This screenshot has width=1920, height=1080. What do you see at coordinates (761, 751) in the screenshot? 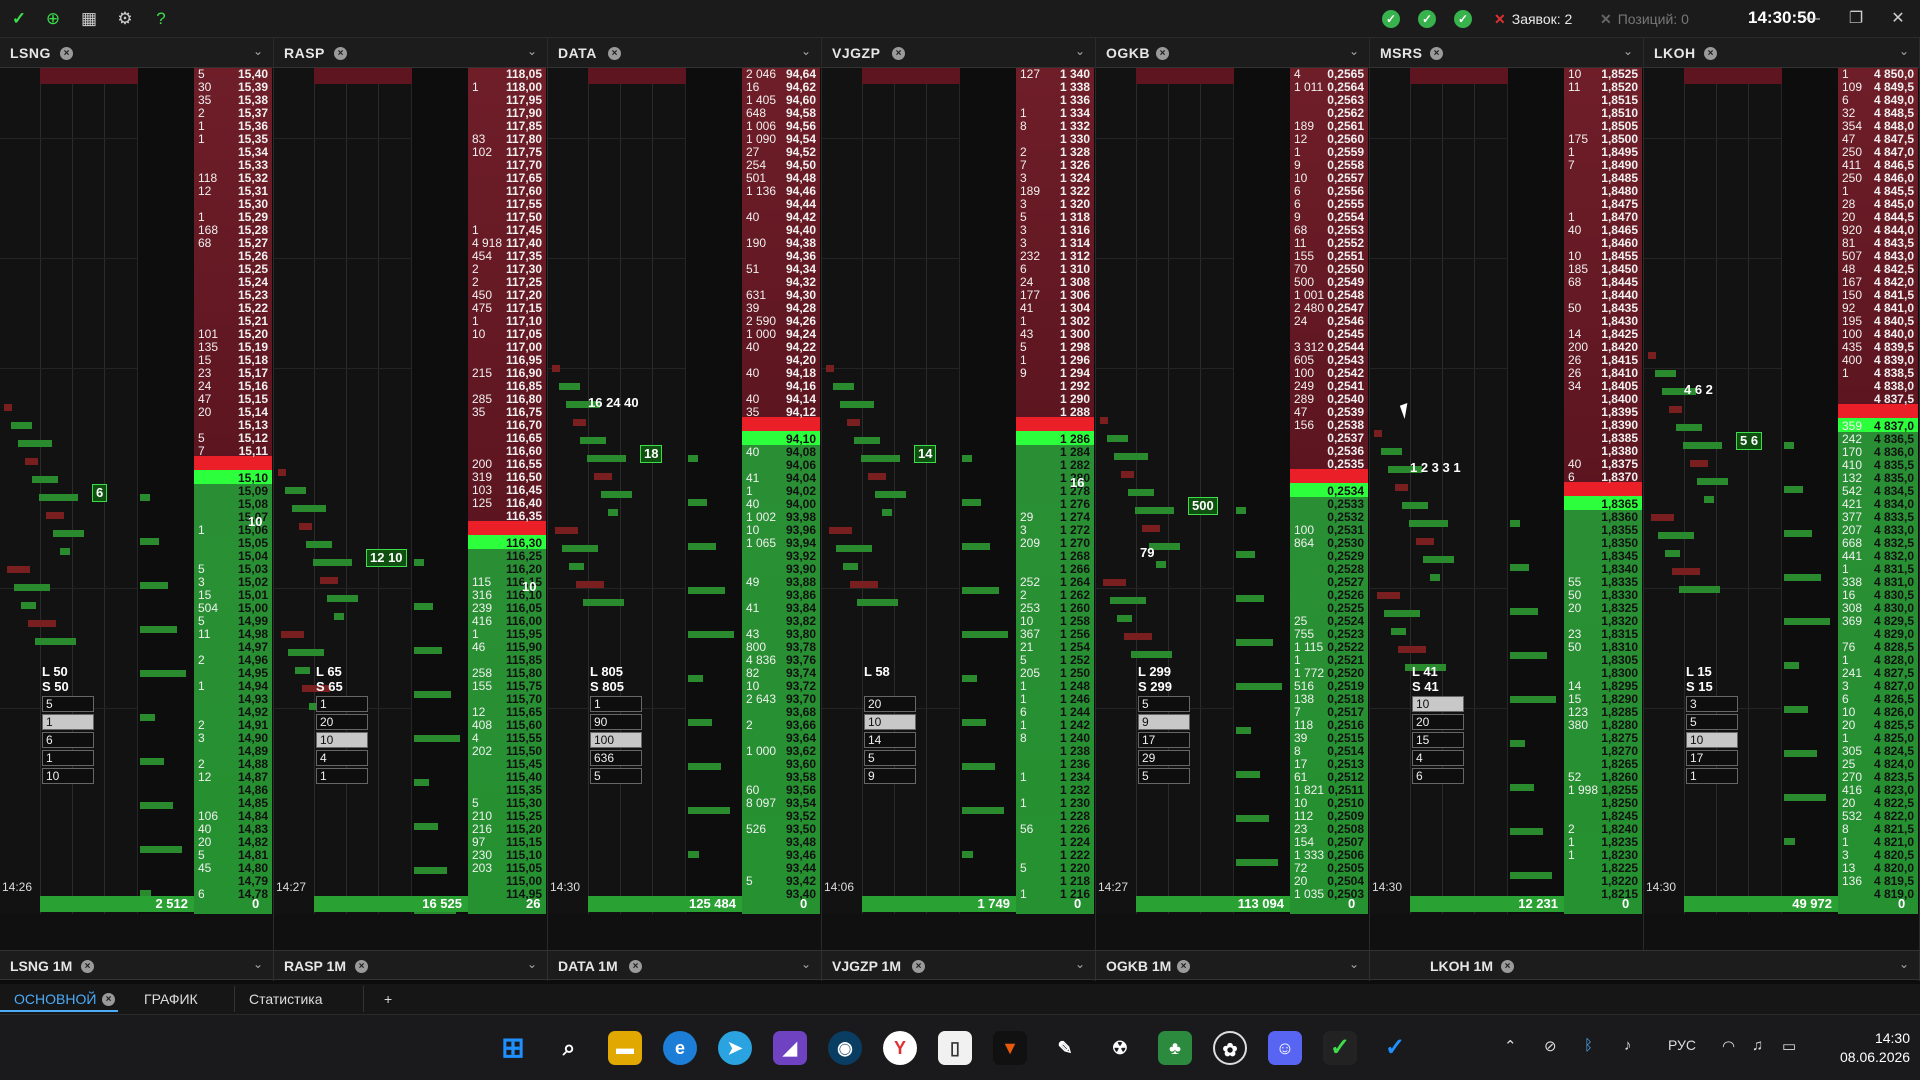
I see `bid-volume: 1 000` at bounding box center [761, 751].